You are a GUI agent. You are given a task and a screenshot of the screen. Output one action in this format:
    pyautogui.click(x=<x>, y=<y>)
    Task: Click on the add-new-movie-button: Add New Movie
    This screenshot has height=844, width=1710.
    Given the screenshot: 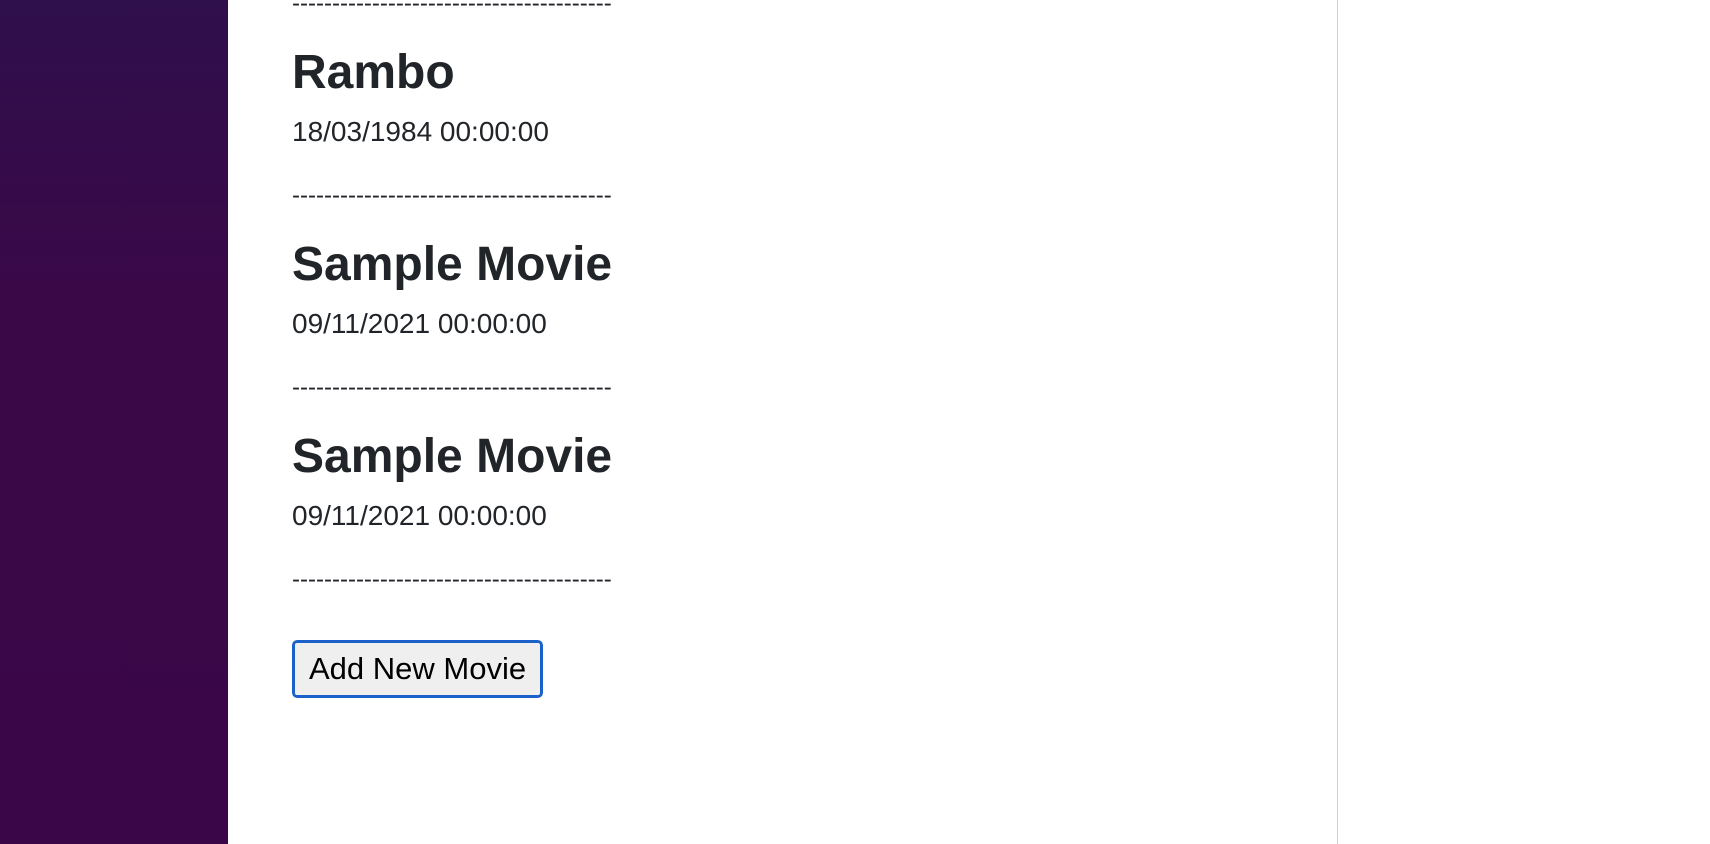 What is the action you would take?
    pyautogui.click(x=417, y=669)
    